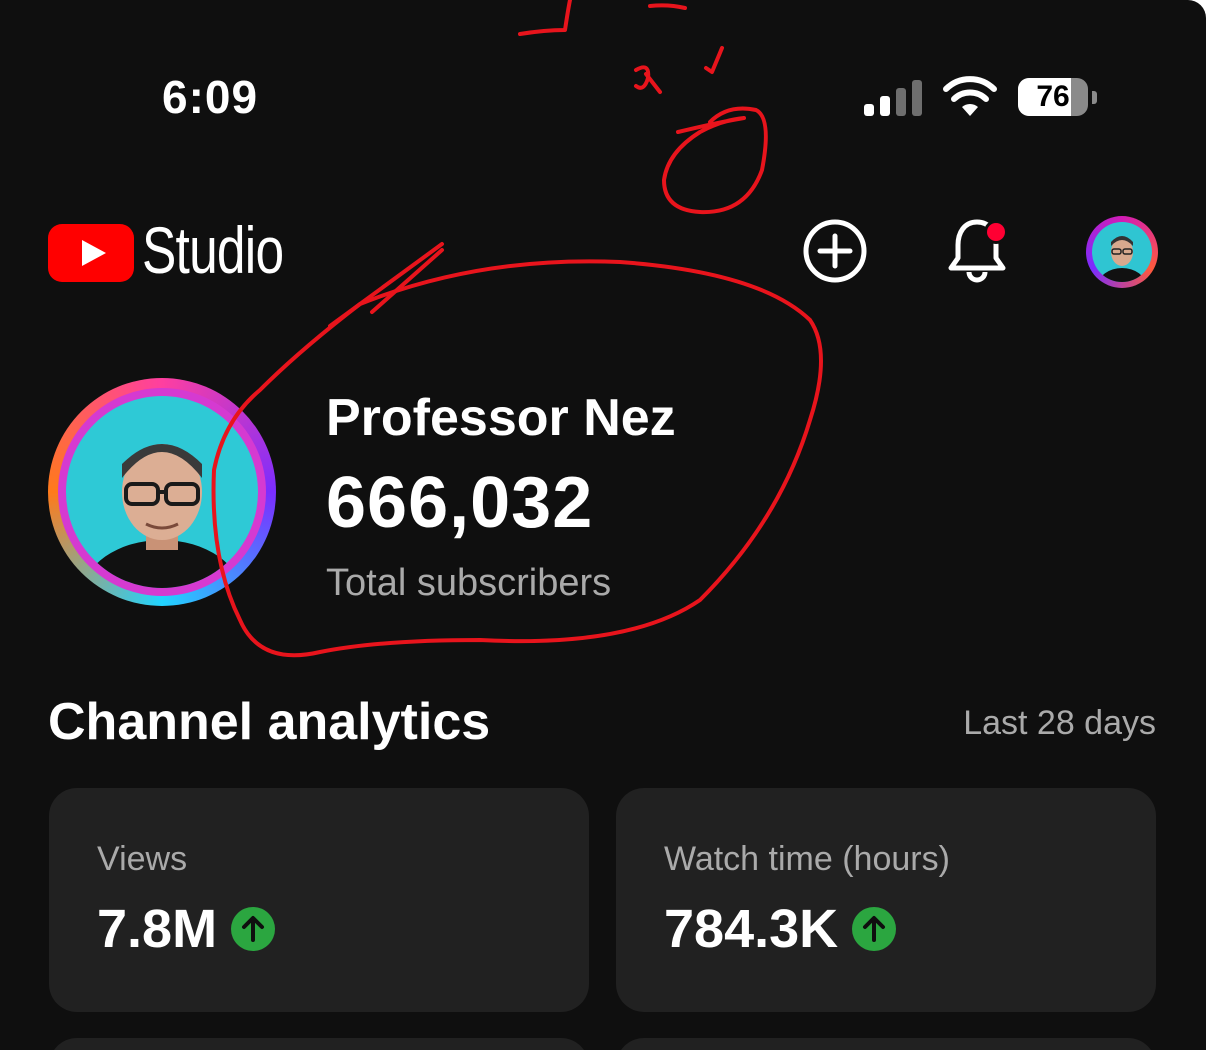 The width and height of the screenshot is (1206, 1050). I want to click on channel-name: Professor Nez, so click(501, 418).